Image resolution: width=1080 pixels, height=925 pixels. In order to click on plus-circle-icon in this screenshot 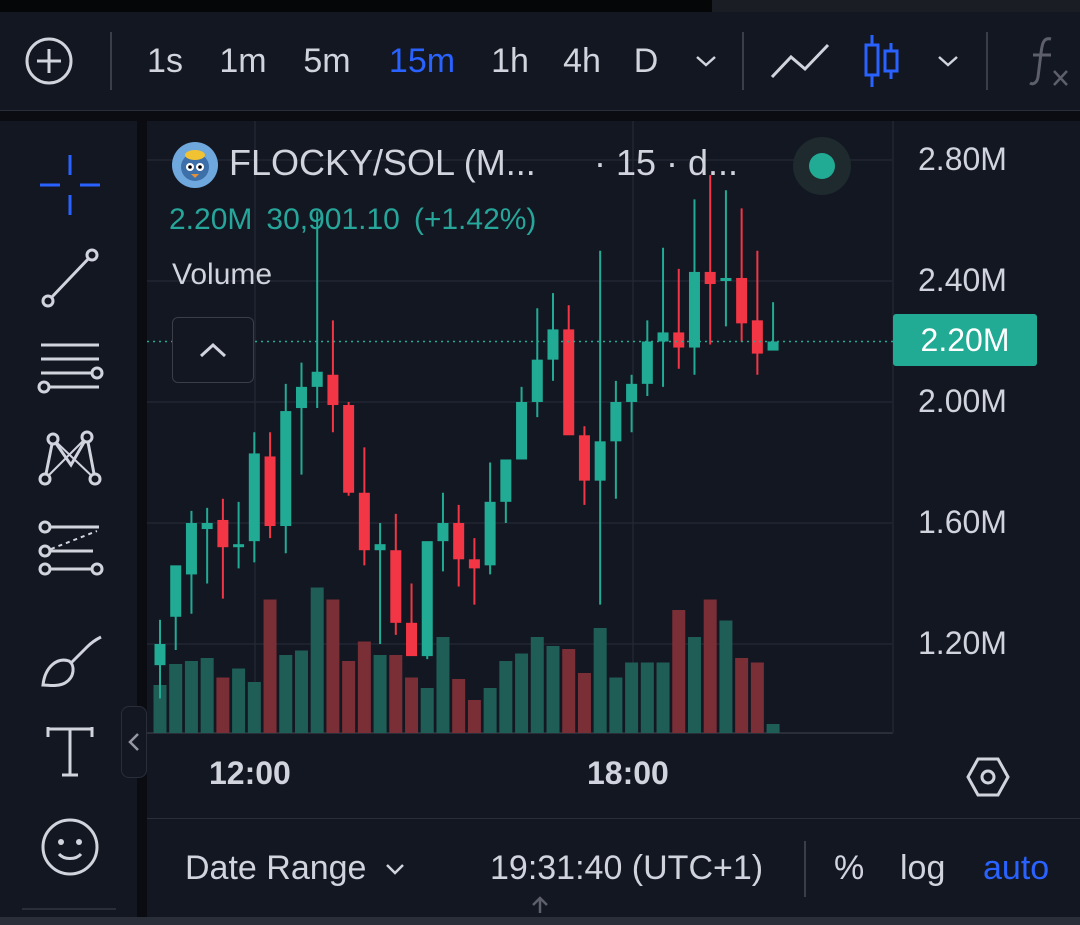, I will do `click(49, 61)`.